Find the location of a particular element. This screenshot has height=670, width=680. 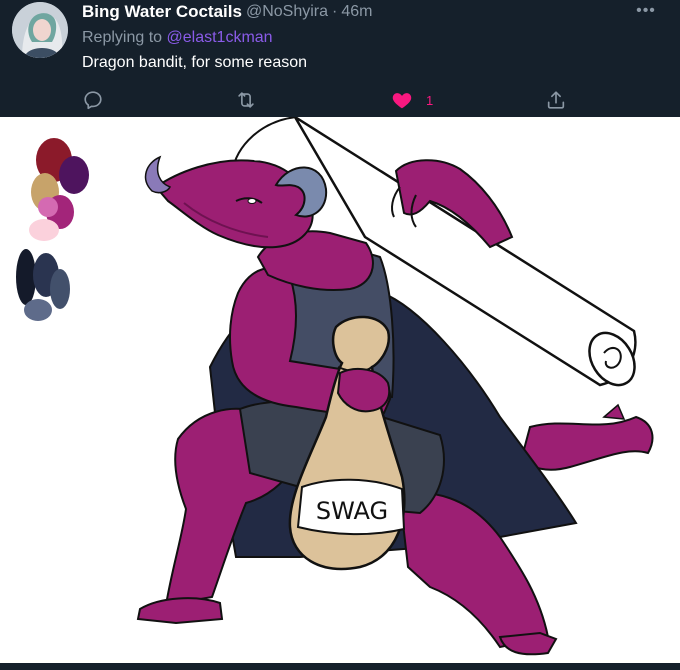

reply-prefix: Replying to is located at coordinates (122, 37).